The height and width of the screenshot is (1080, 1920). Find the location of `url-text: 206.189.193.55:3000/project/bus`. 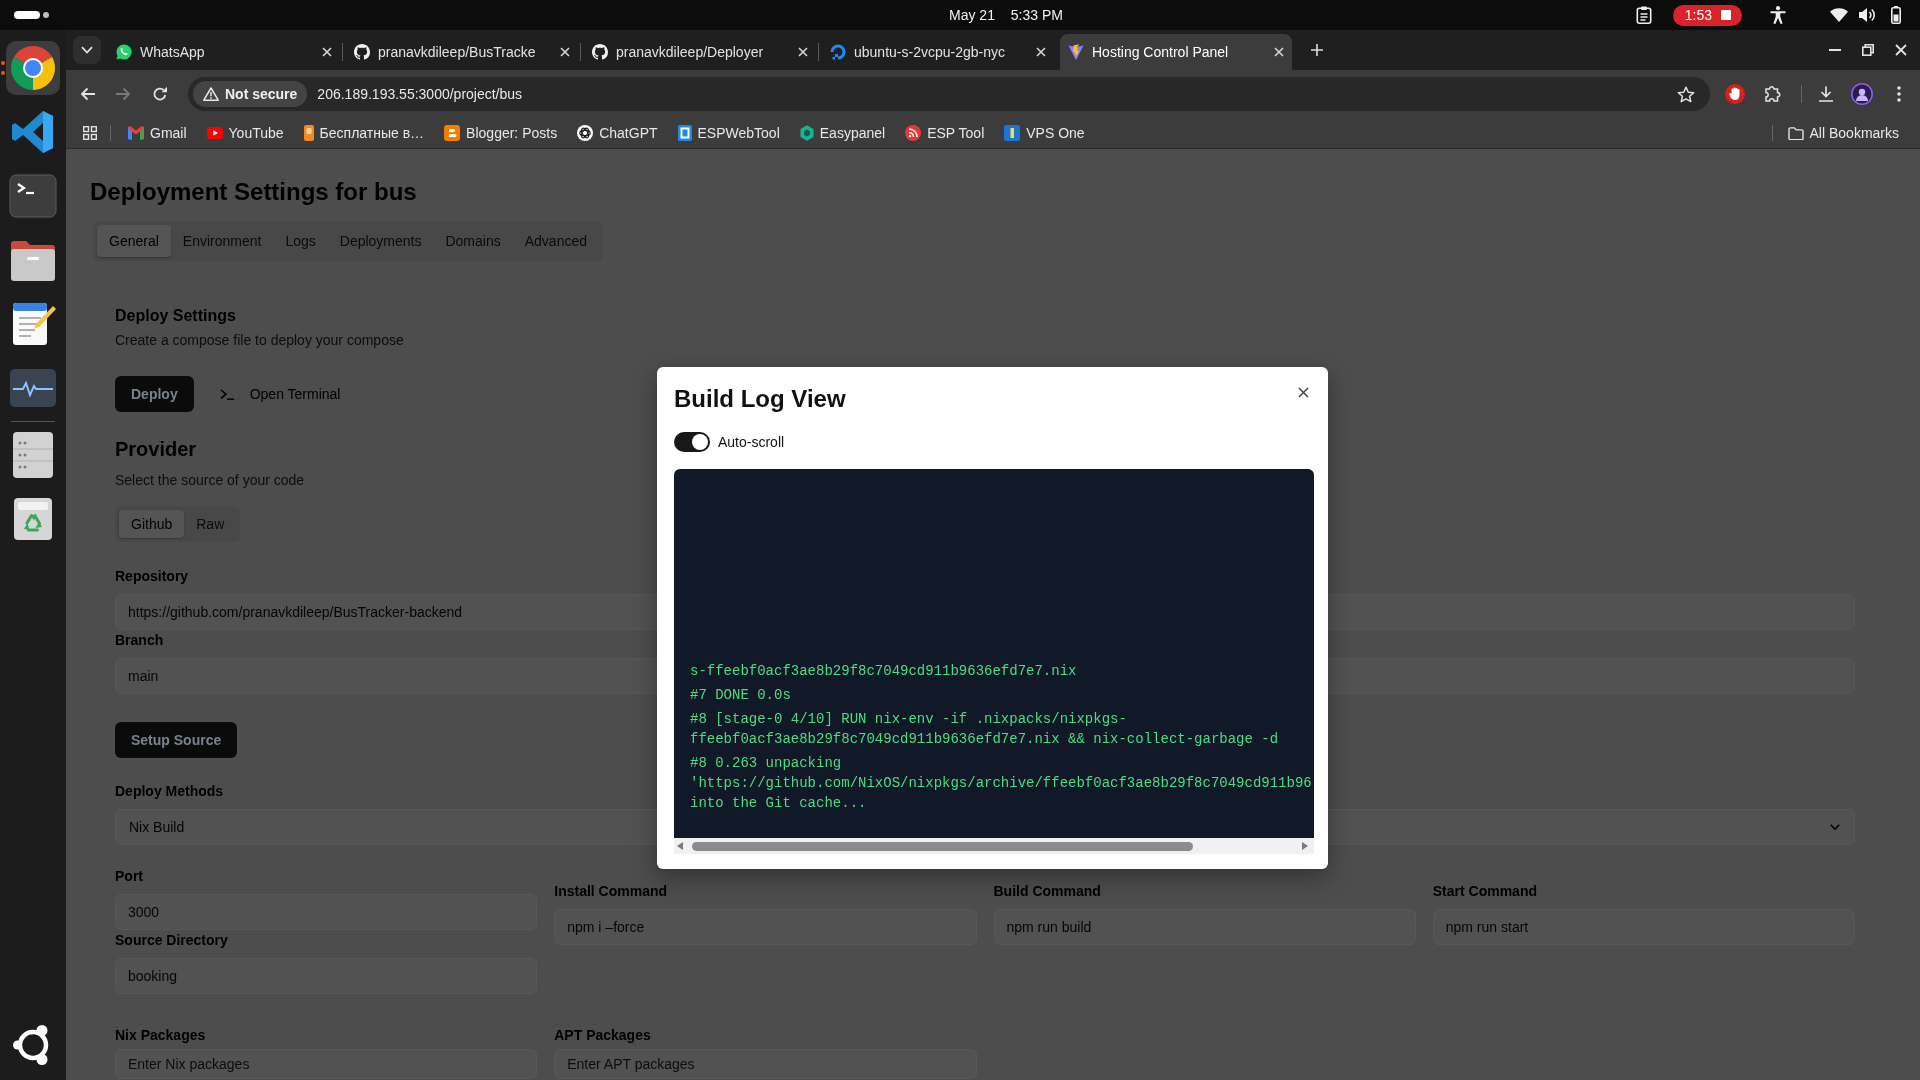

url-text: 206.189.193.55:3000/project/bus is located at coordinates (420, 94).